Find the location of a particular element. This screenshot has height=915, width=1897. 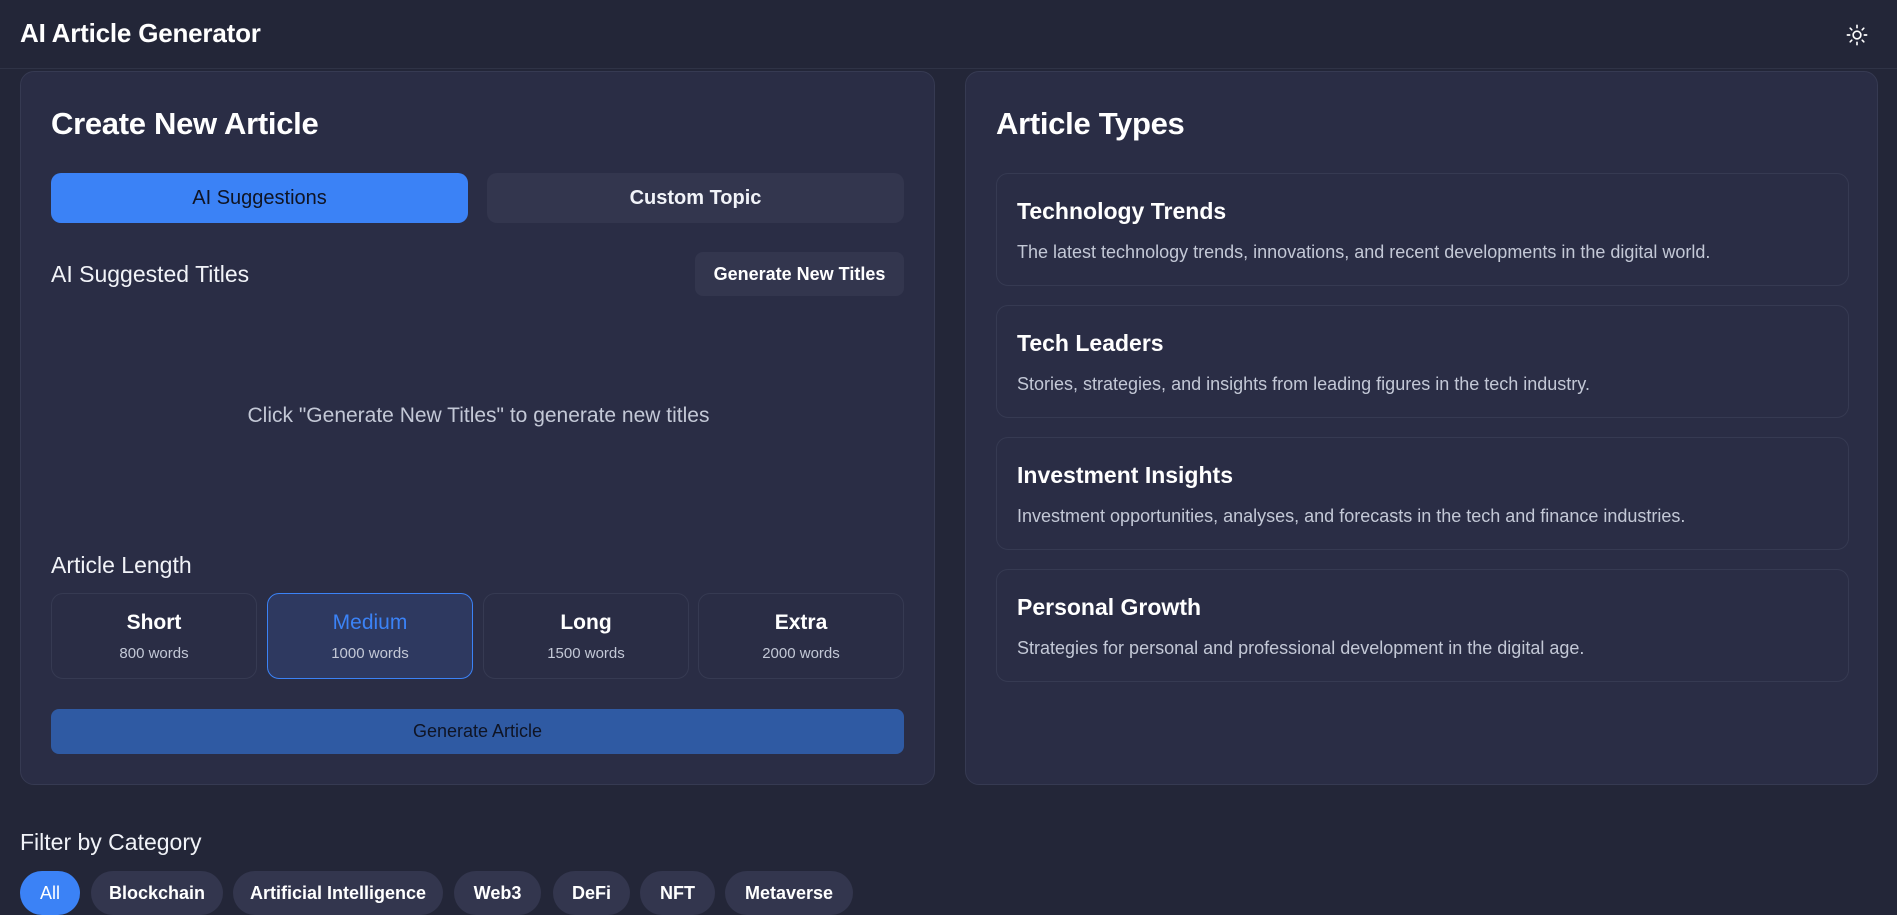

app-title: AI Article Generator is located at coordinates (140, 33).